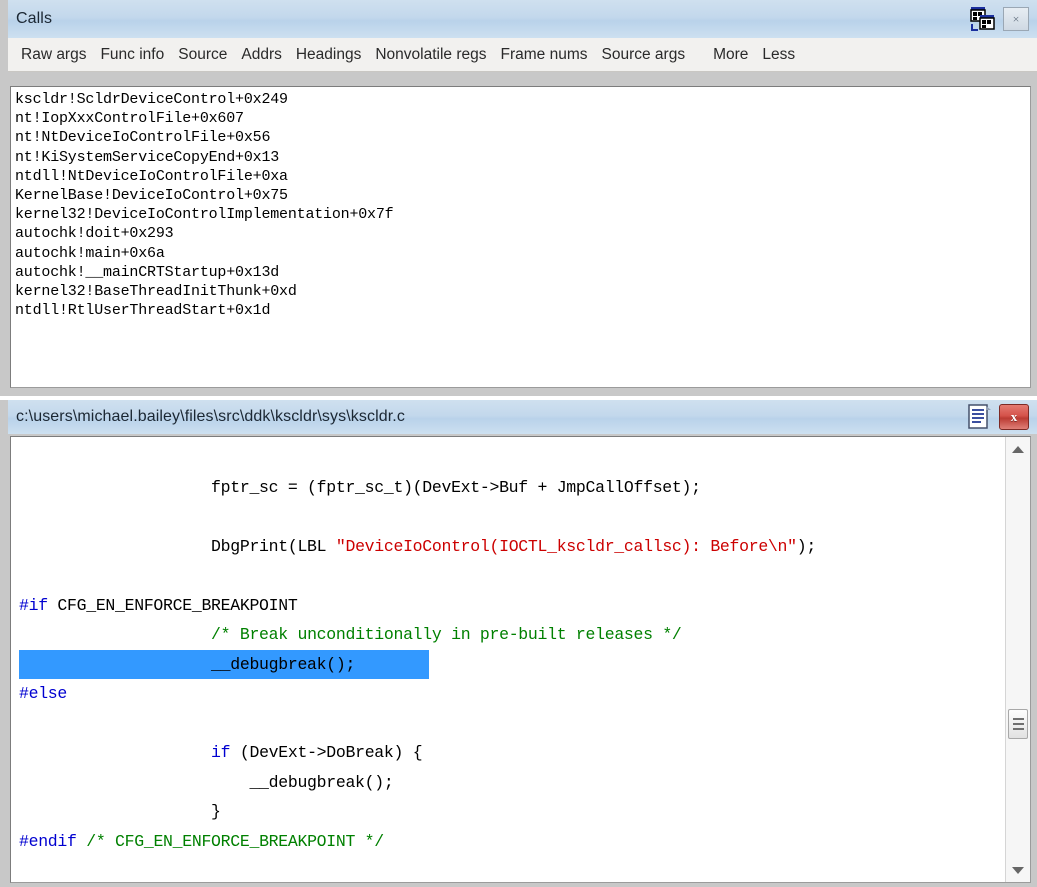 This screenshot has height=887, width=1037. I want to click on code-token-kw: if, so click(221, 752).